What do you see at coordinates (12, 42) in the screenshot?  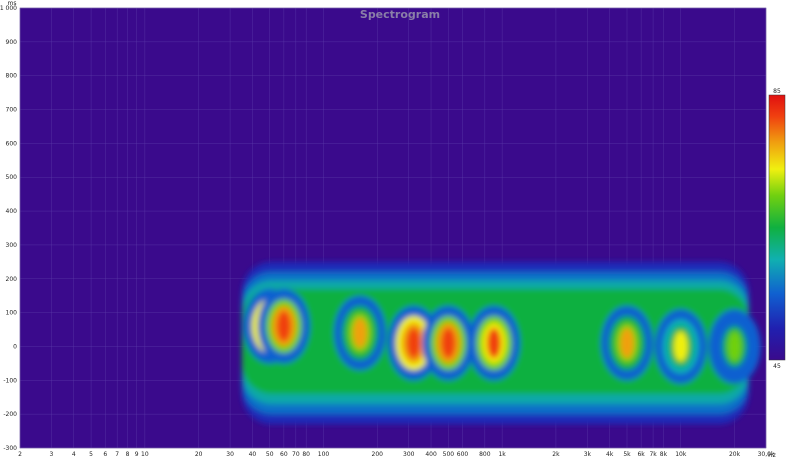 I see `y-tick-label: 900` at bounding box center [12, 42].